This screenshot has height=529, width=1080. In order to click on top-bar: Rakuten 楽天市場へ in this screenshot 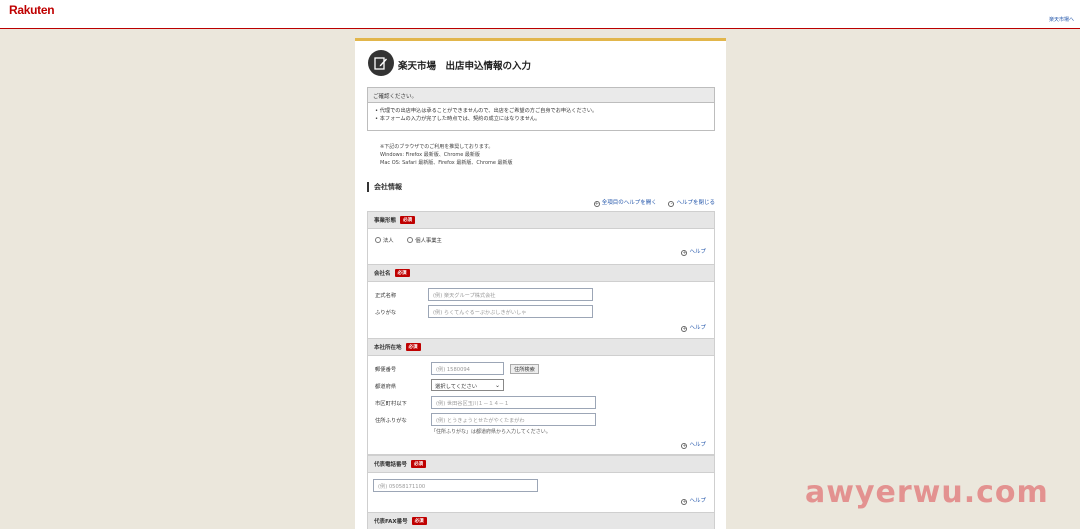, I will do `click(540, 14)`.